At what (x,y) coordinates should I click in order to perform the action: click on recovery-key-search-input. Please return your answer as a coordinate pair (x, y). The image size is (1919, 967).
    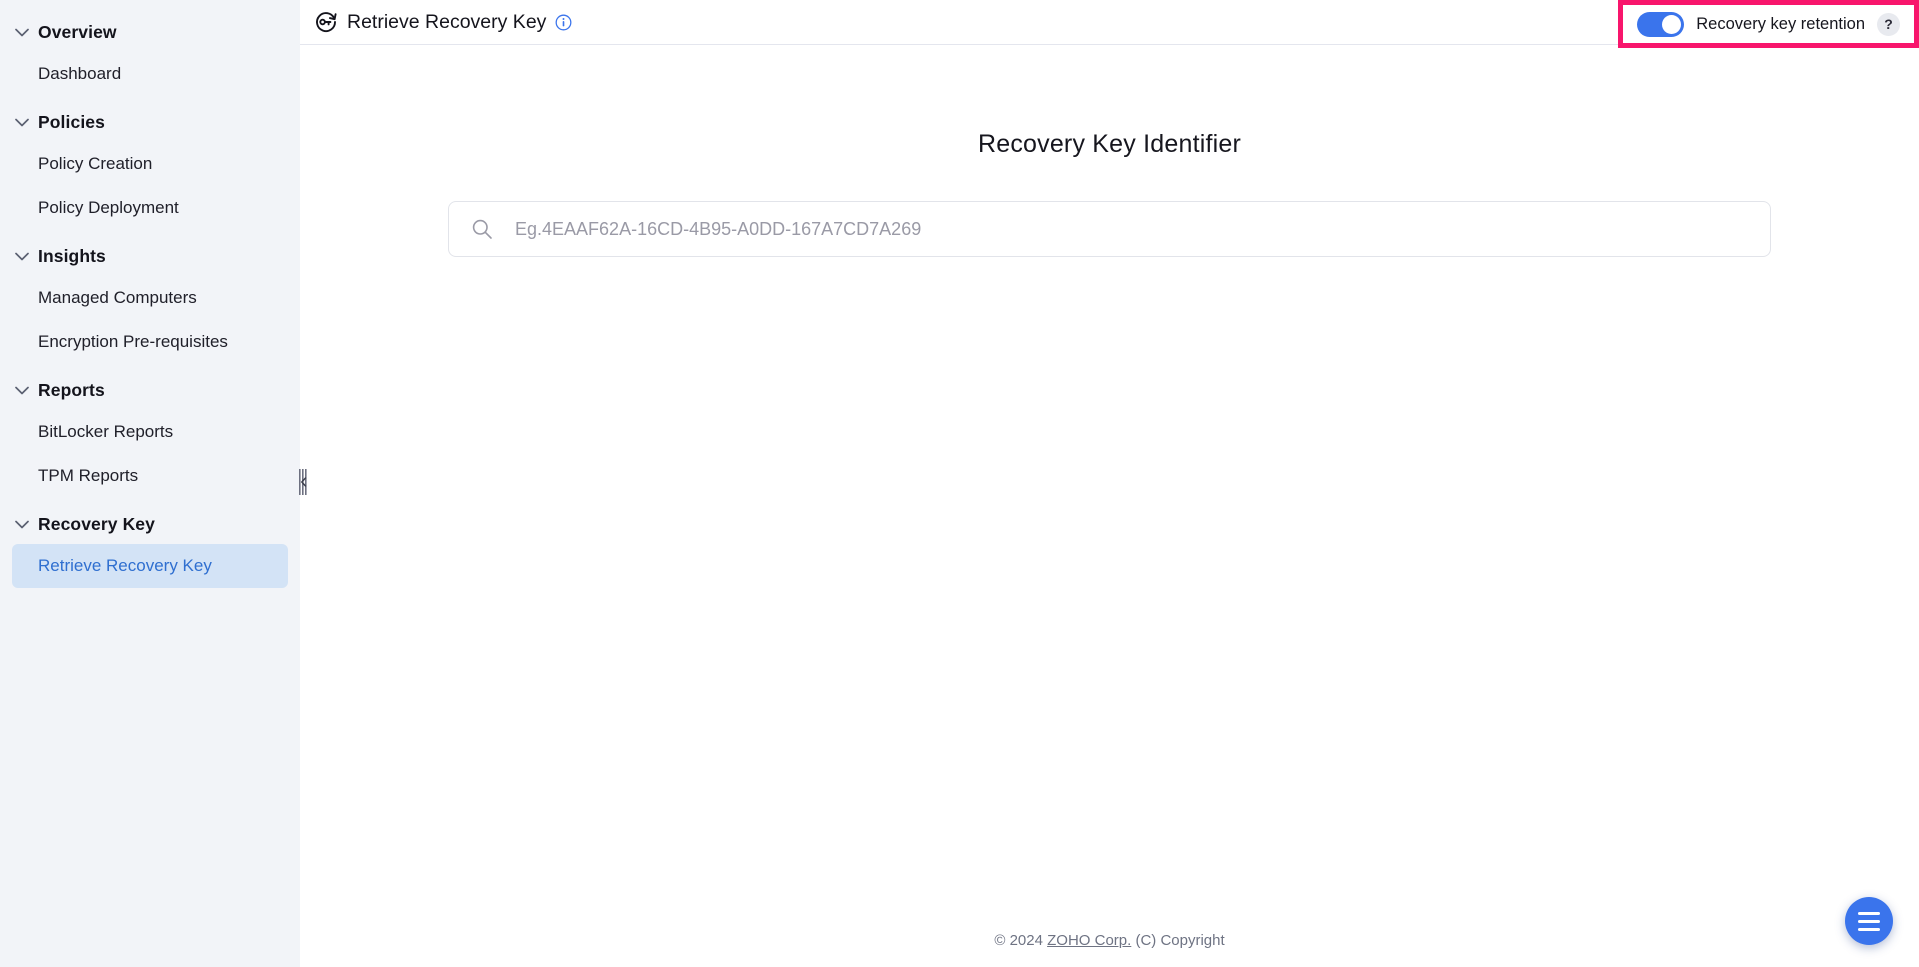
    Looking at the image, I should click on (1142, 229).